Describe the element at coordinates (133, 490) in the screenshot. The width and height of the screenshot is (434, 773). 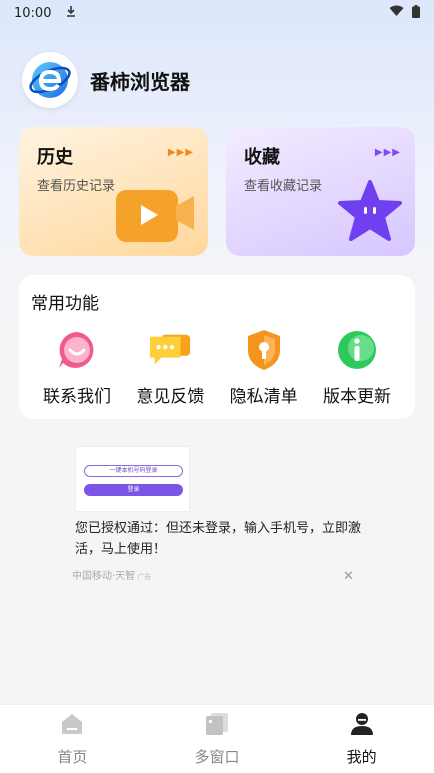
I see `ad-image-button: 登录` at that location.